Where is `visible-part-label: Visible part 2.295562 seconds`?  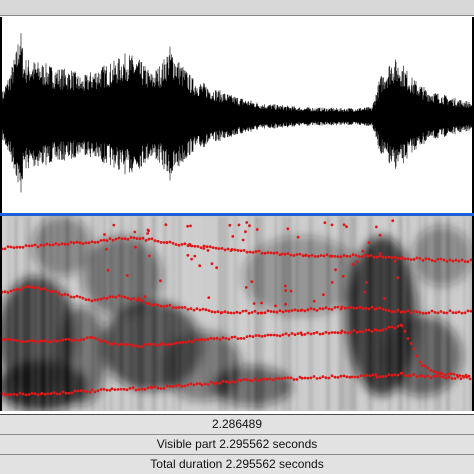
visible-part-label: Visible part 2.295562 seconds is located at coordinates (237, 444).